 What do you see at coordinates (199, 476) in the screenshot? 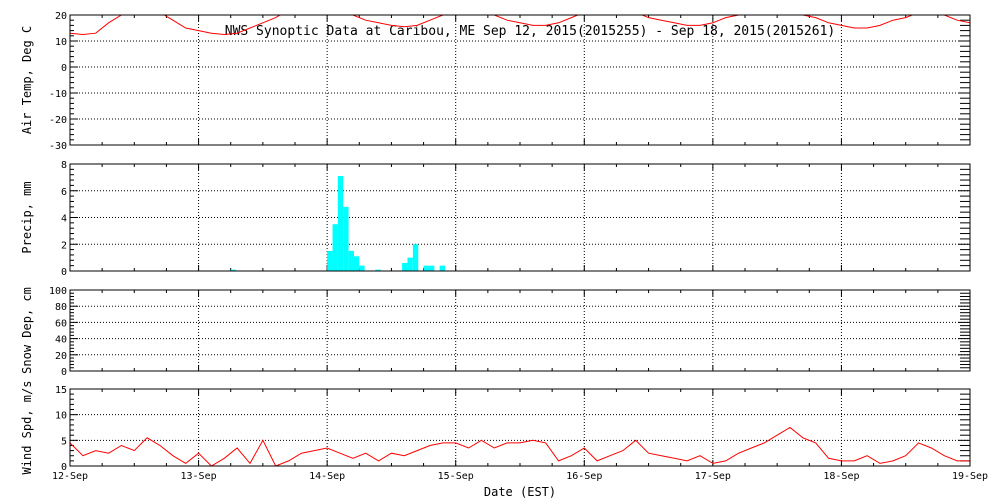
I see `x-tick-label: 13-Sep` at bounding box center [199, 476].